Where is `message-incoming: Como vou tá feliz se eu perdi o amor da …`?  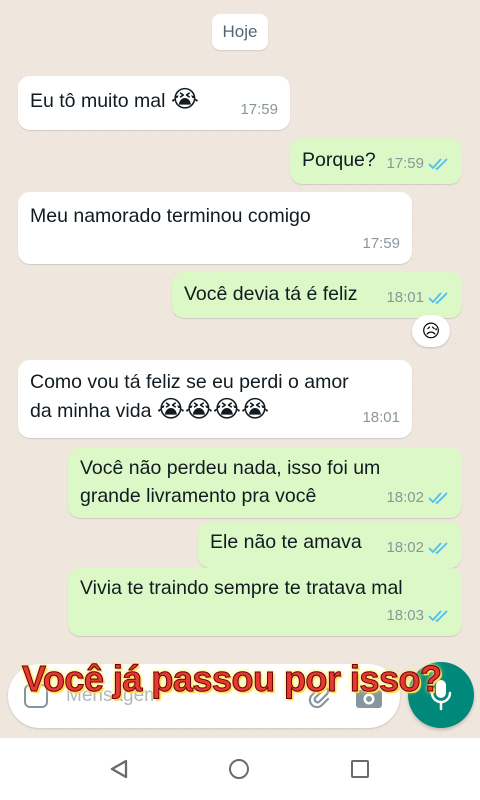 message-incoming: Como vou tá feliz se eu perdi o amor da … is located at coordinates (215, 399).